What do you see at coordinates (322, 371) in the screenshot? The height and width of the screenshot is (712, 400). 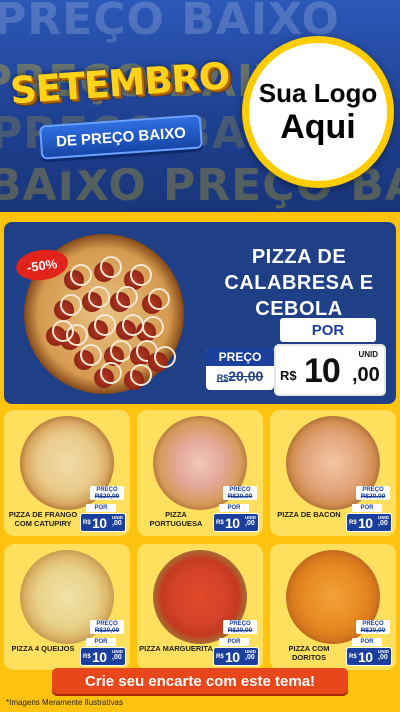 I see `price-integer: 10` at bounding box center [322, 371].